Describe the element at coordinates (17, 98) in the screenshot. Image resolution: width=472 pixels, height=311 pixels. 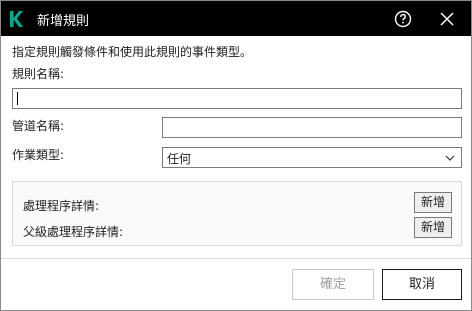
I see `text-caret` at that location.